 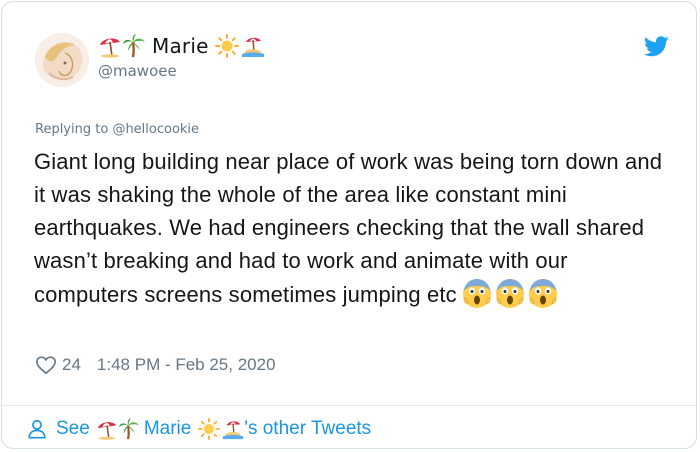 What do you see at coordinates (137, 71) in the screenshot?
I see `user-handle: @mawoee` at bounding box center [137, 71].